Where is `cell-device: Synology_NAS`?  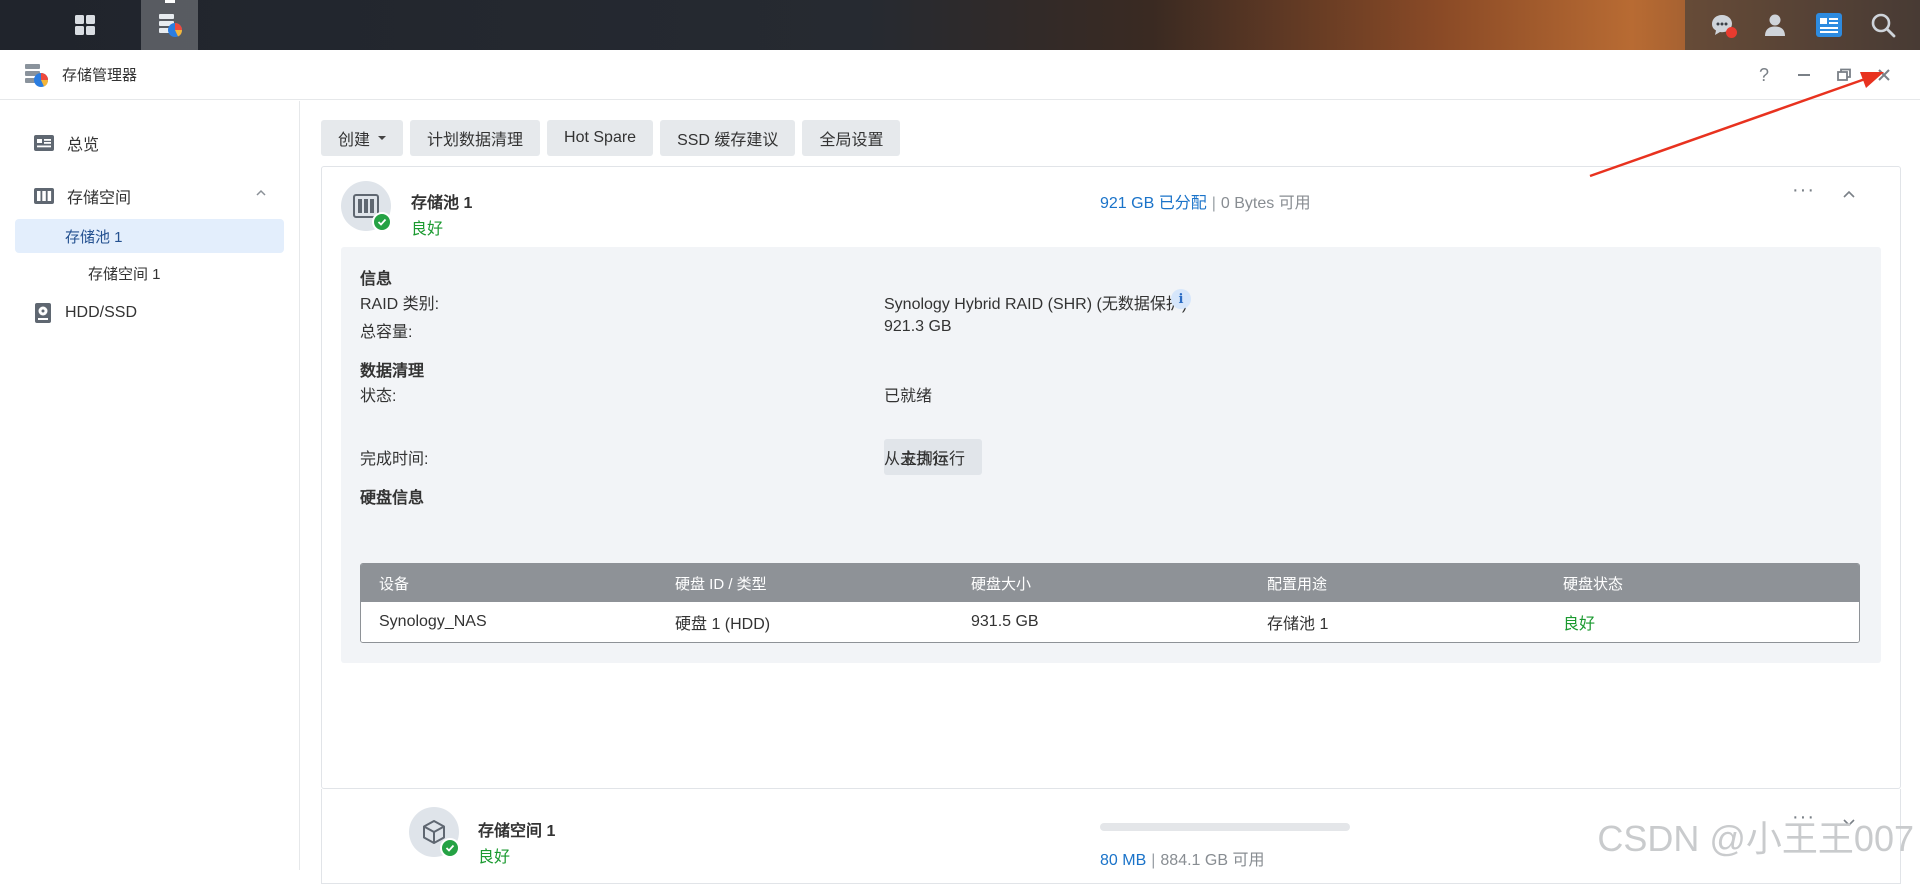
cell-device: Synology_NAS is located at coordinates (509, 622).